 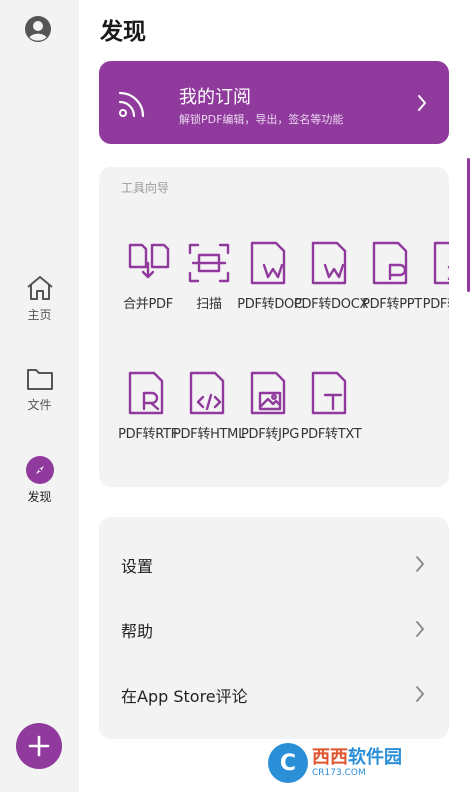 What do you see at coordinates (441, 263) in the screenshot?
I see `pdf-to-xls-icon` at bounding box center [441, 263].